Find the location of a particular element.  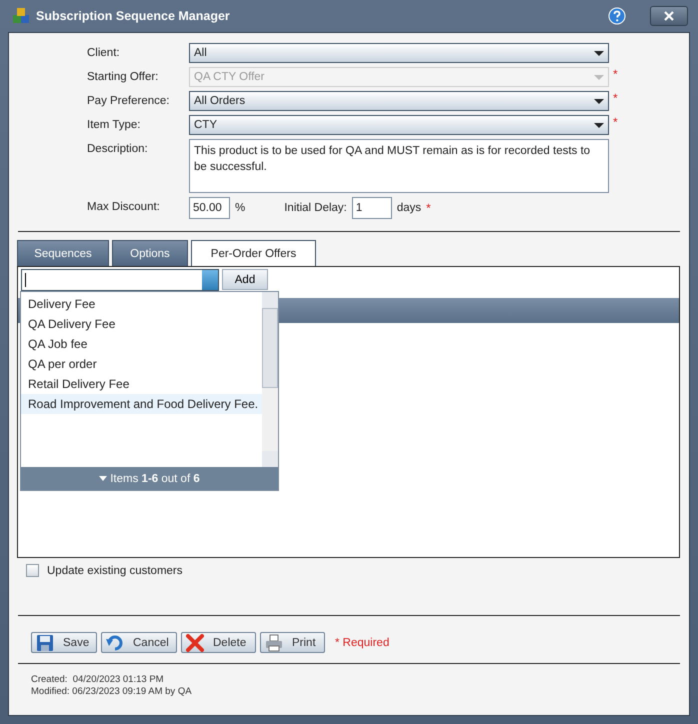

undo-arrow-icon is located at coordinates (115, 643).